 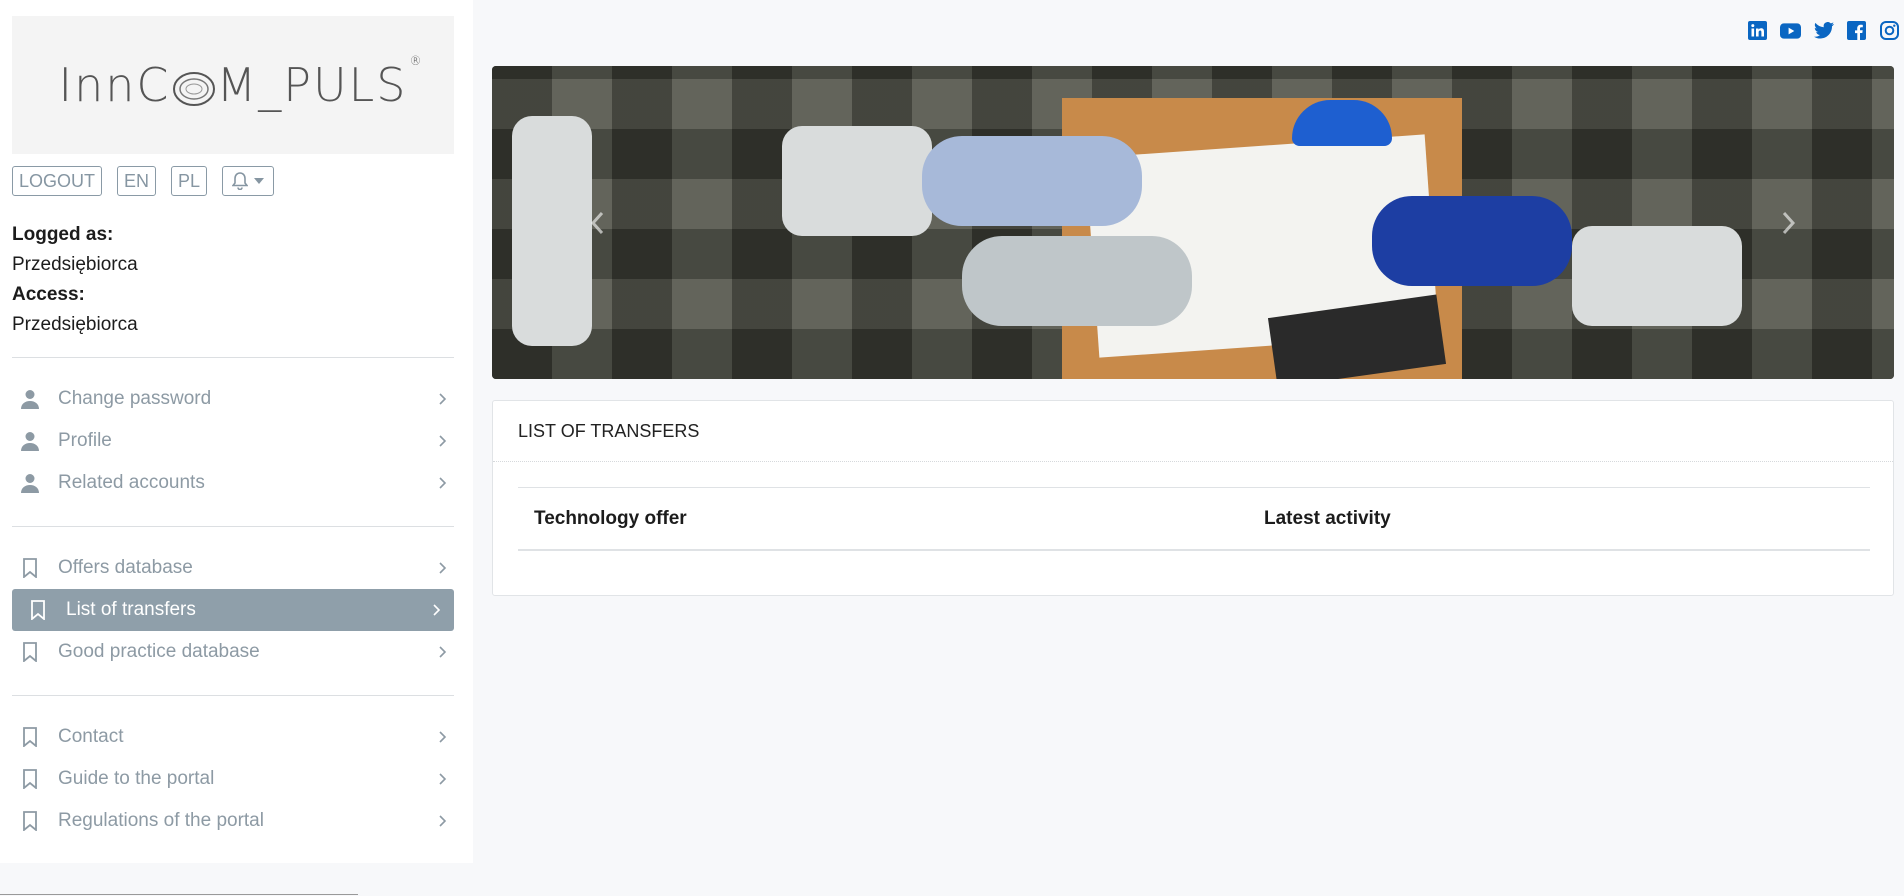 What do you see at coordinates (233, 568) in the screenshot?
I see `menu-item-offers-database: Offers database` at bounding box center [233, 568].